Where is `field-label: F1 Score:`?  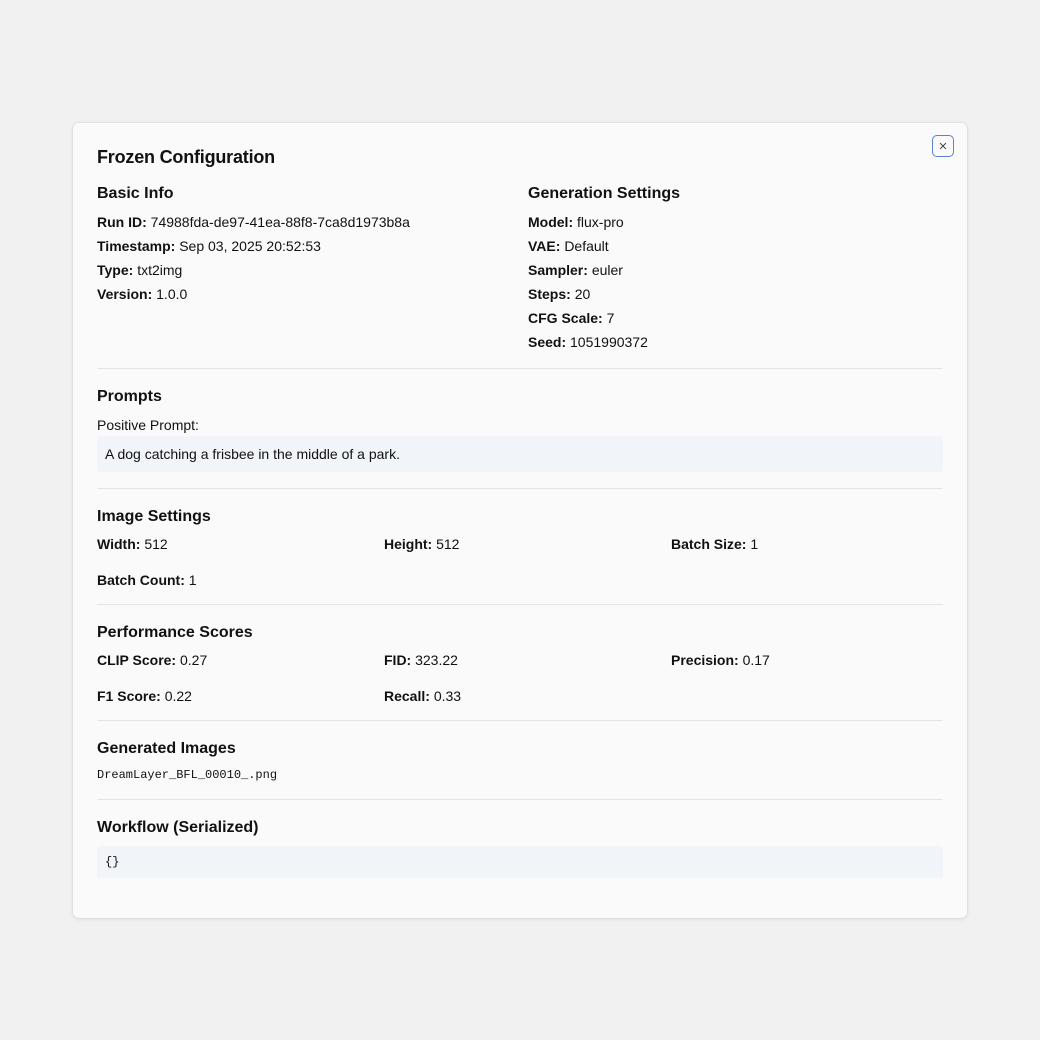
field-label: F1 Score: is located at coordinates (129, 696).